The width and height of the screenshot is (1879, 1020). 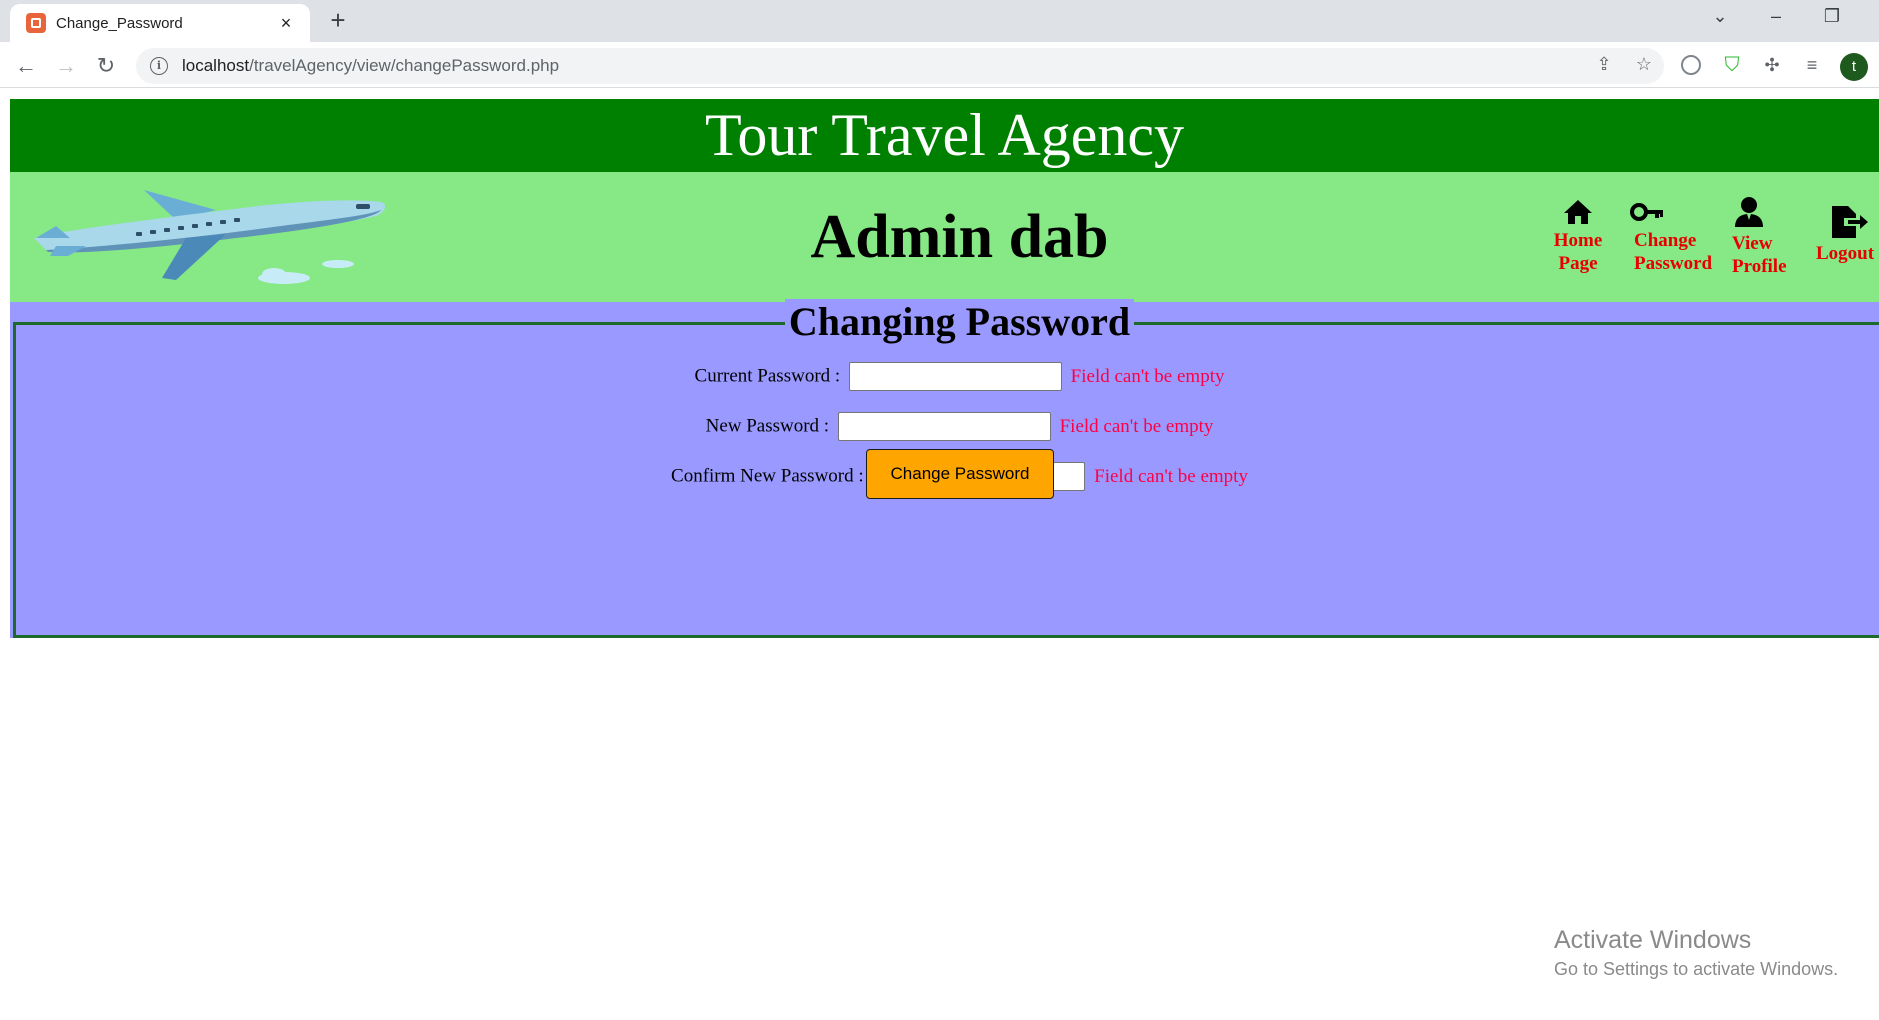 I want to click on change-password-button: Change Password, so click(x=960, y=474).